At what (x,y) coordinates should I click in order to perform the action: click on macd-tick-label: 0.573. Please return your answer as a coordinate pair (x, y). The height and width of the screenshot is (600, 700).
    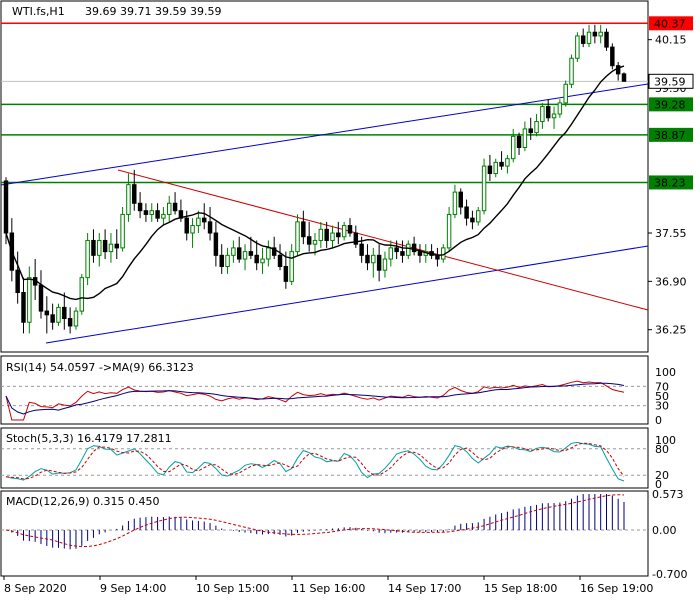
    Looking at the image, I should click on (668, 494).